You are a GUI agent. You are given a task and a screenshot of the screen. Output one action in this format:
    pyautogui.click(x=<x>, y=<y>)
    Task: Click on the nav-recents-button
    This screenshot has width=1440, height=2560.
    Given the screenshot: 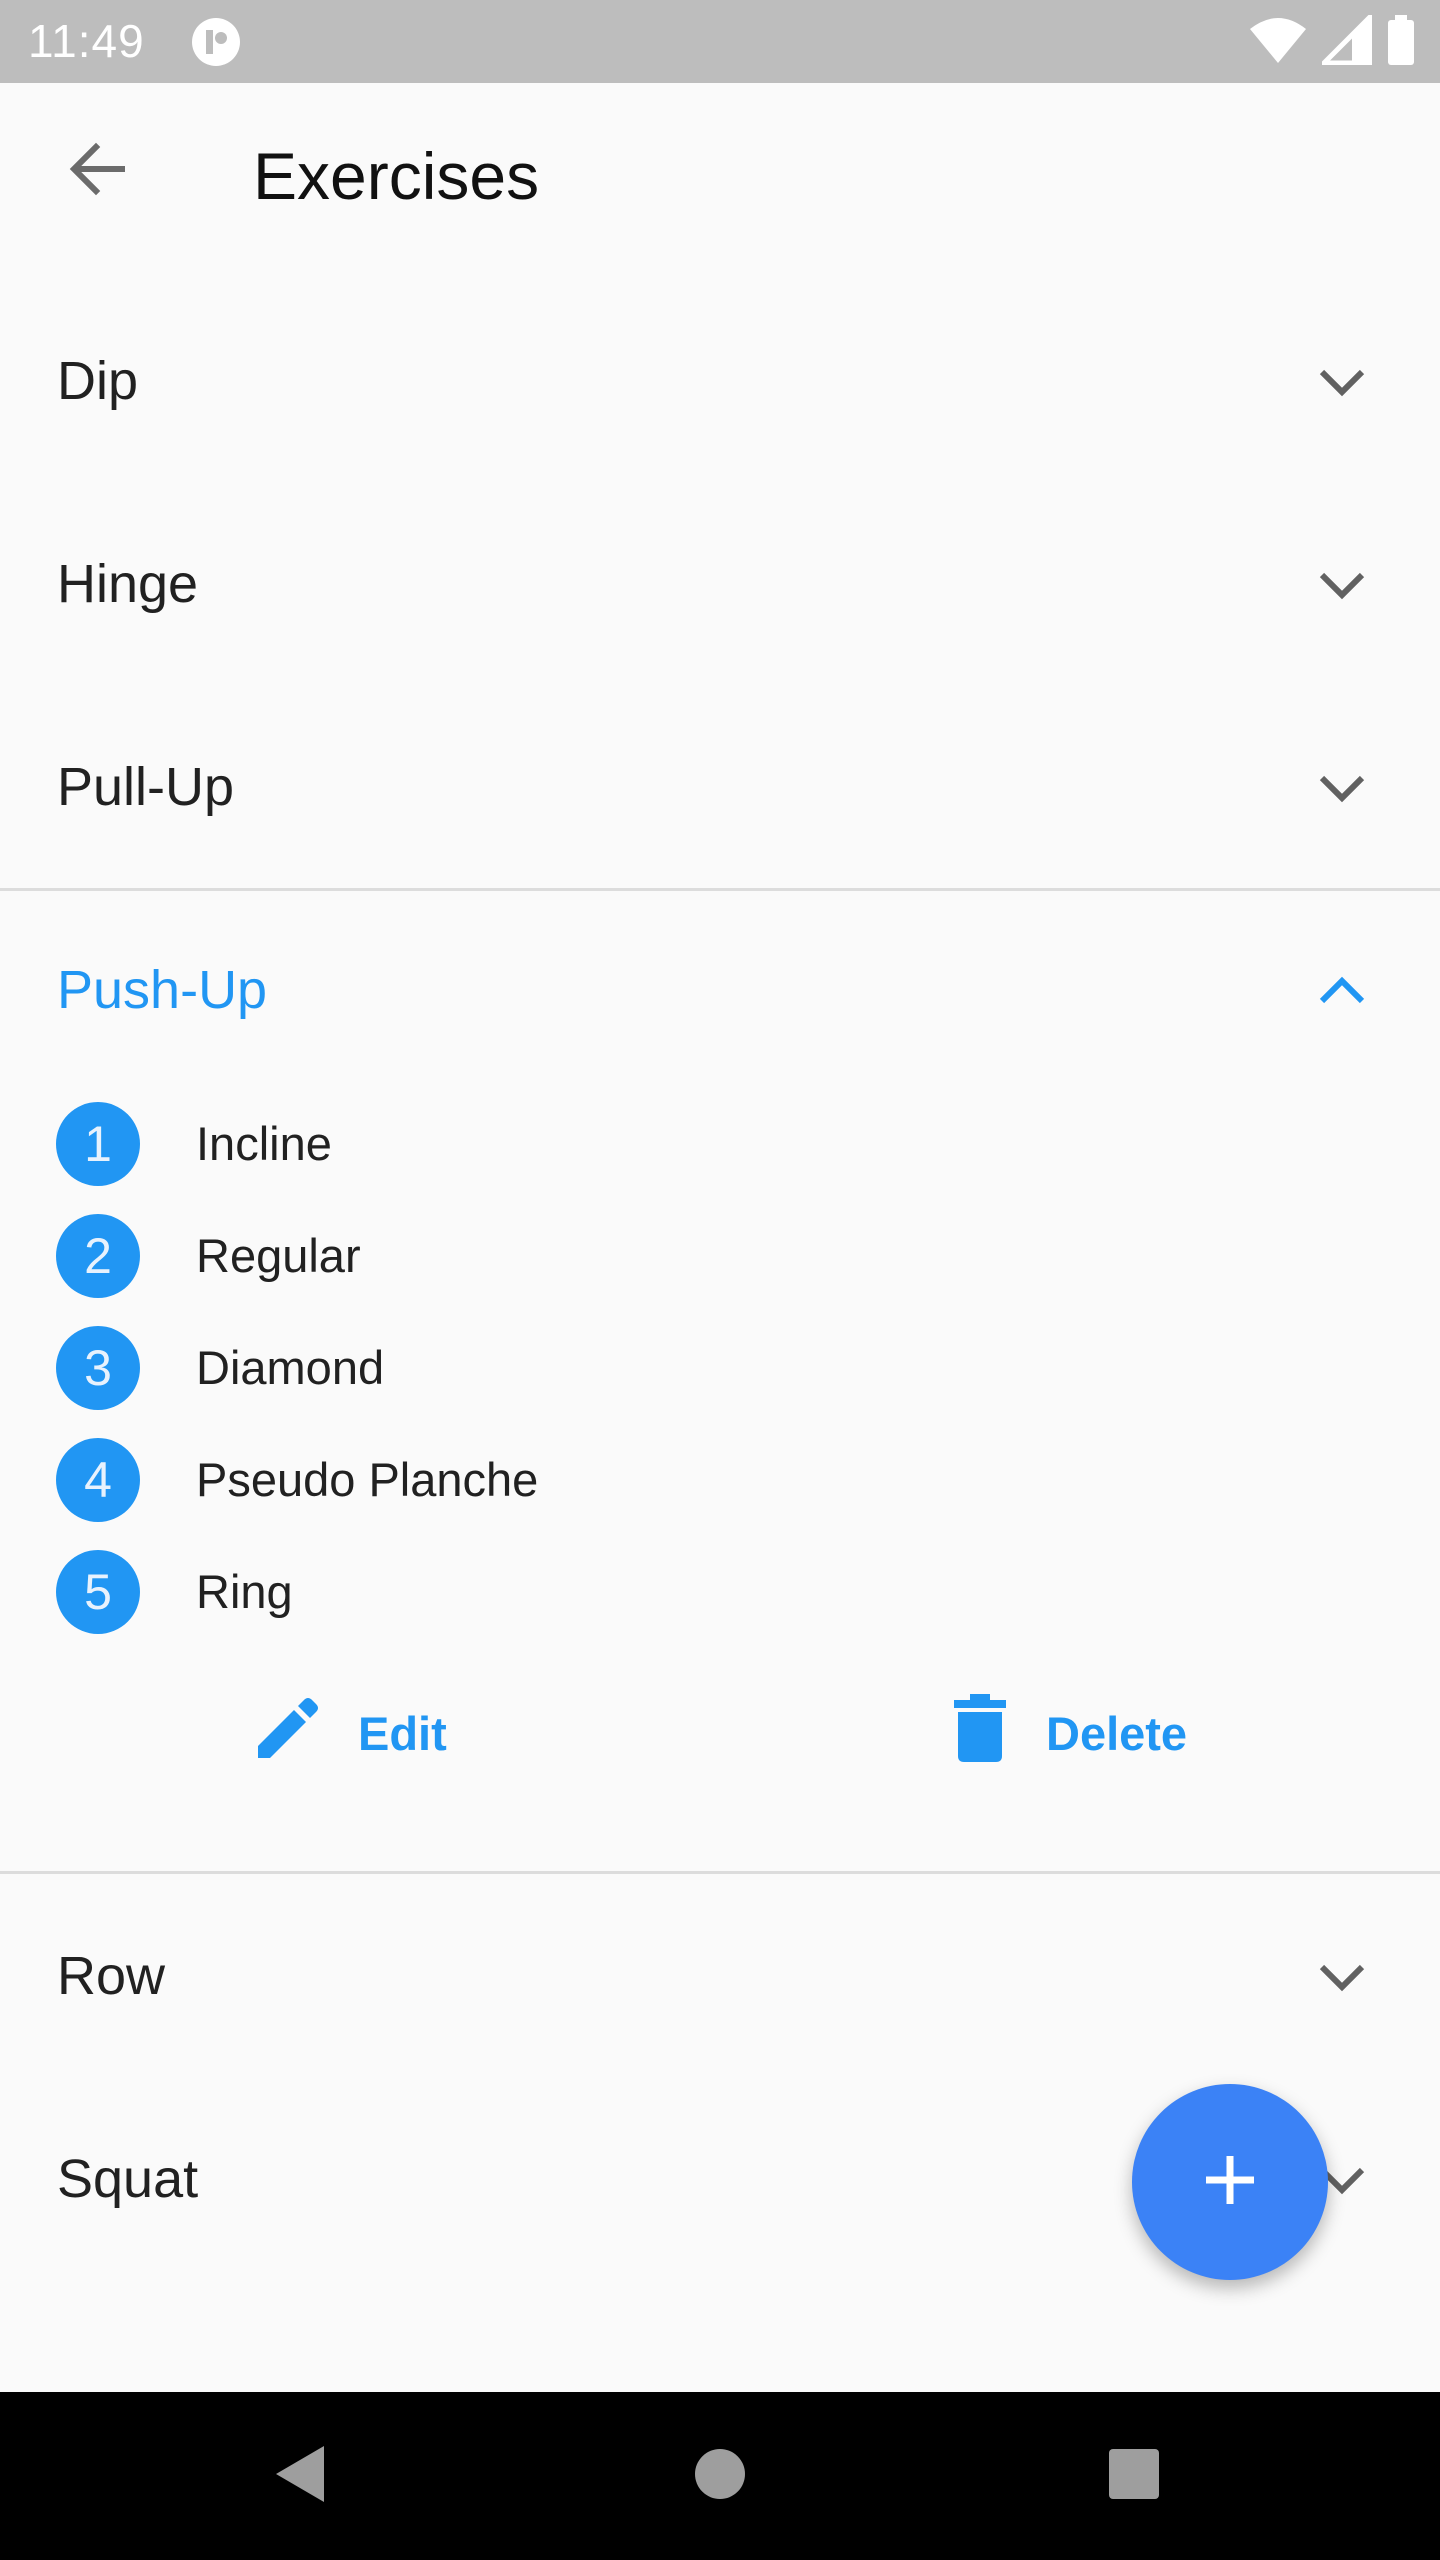 What is the action you would take?
    pyautogui.click(x=1134, y=2476)
    